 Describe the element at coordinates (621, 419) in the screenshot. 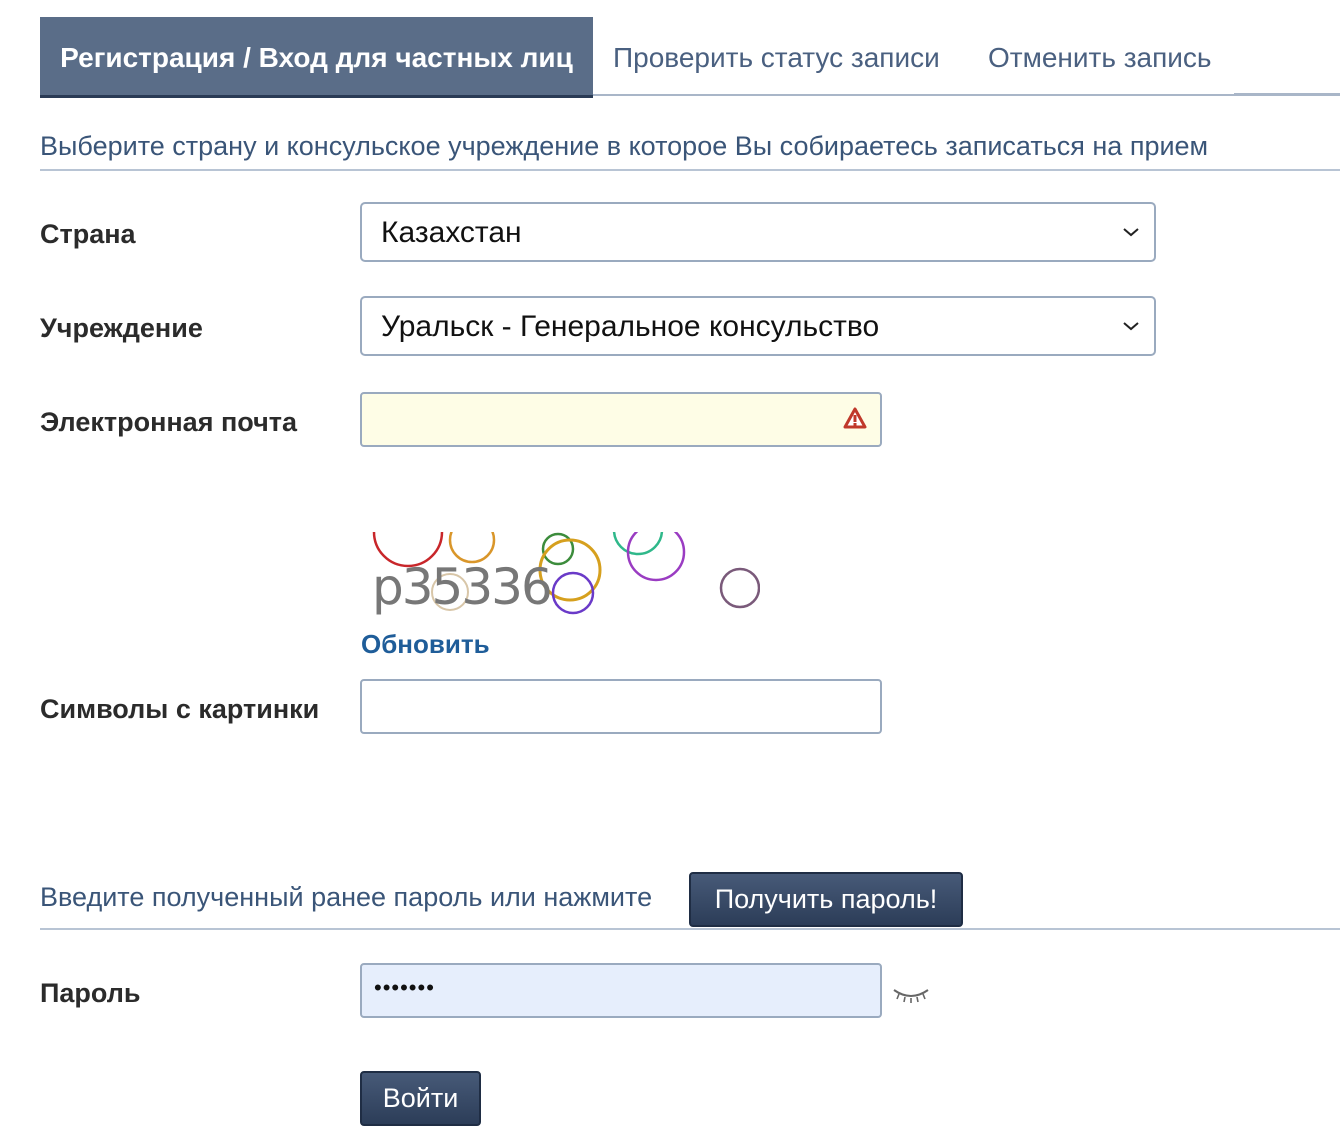

I see `email-field` at that location.